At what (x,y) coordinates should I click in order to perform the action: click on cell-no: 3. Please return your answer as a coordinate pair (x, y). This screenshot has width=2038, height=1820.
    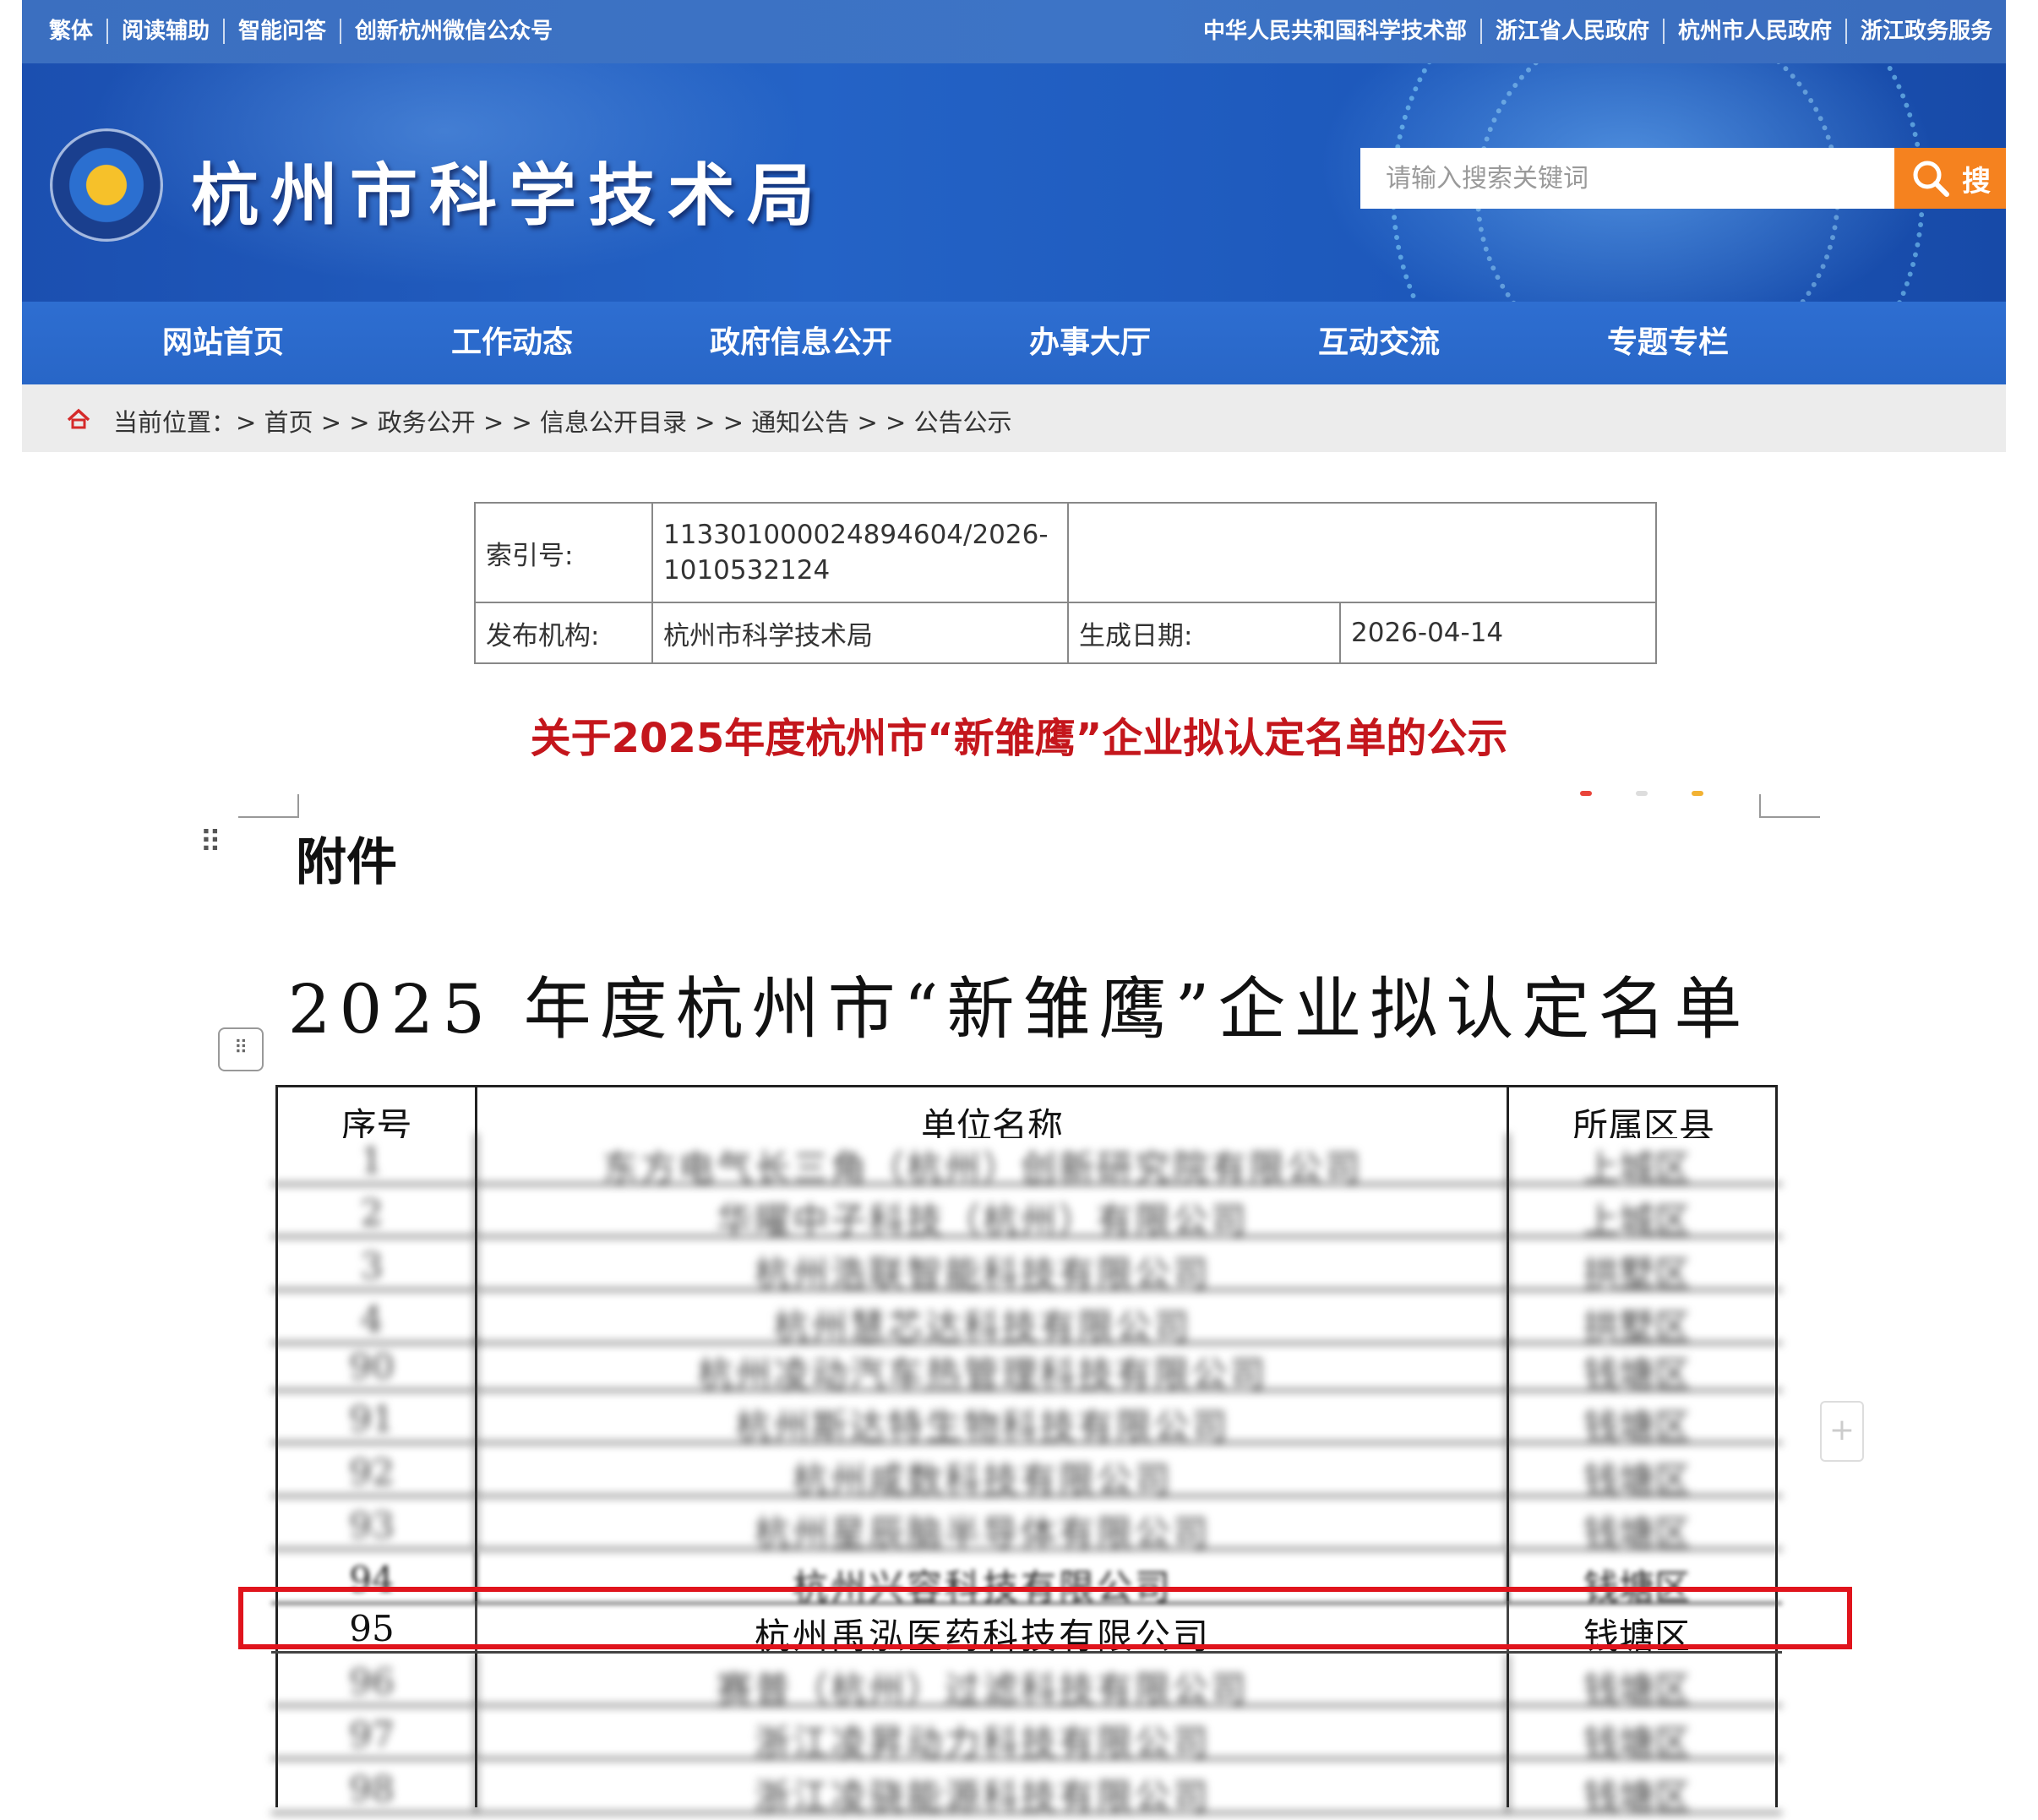
    Looking at the image, I should click on (372, 1266).